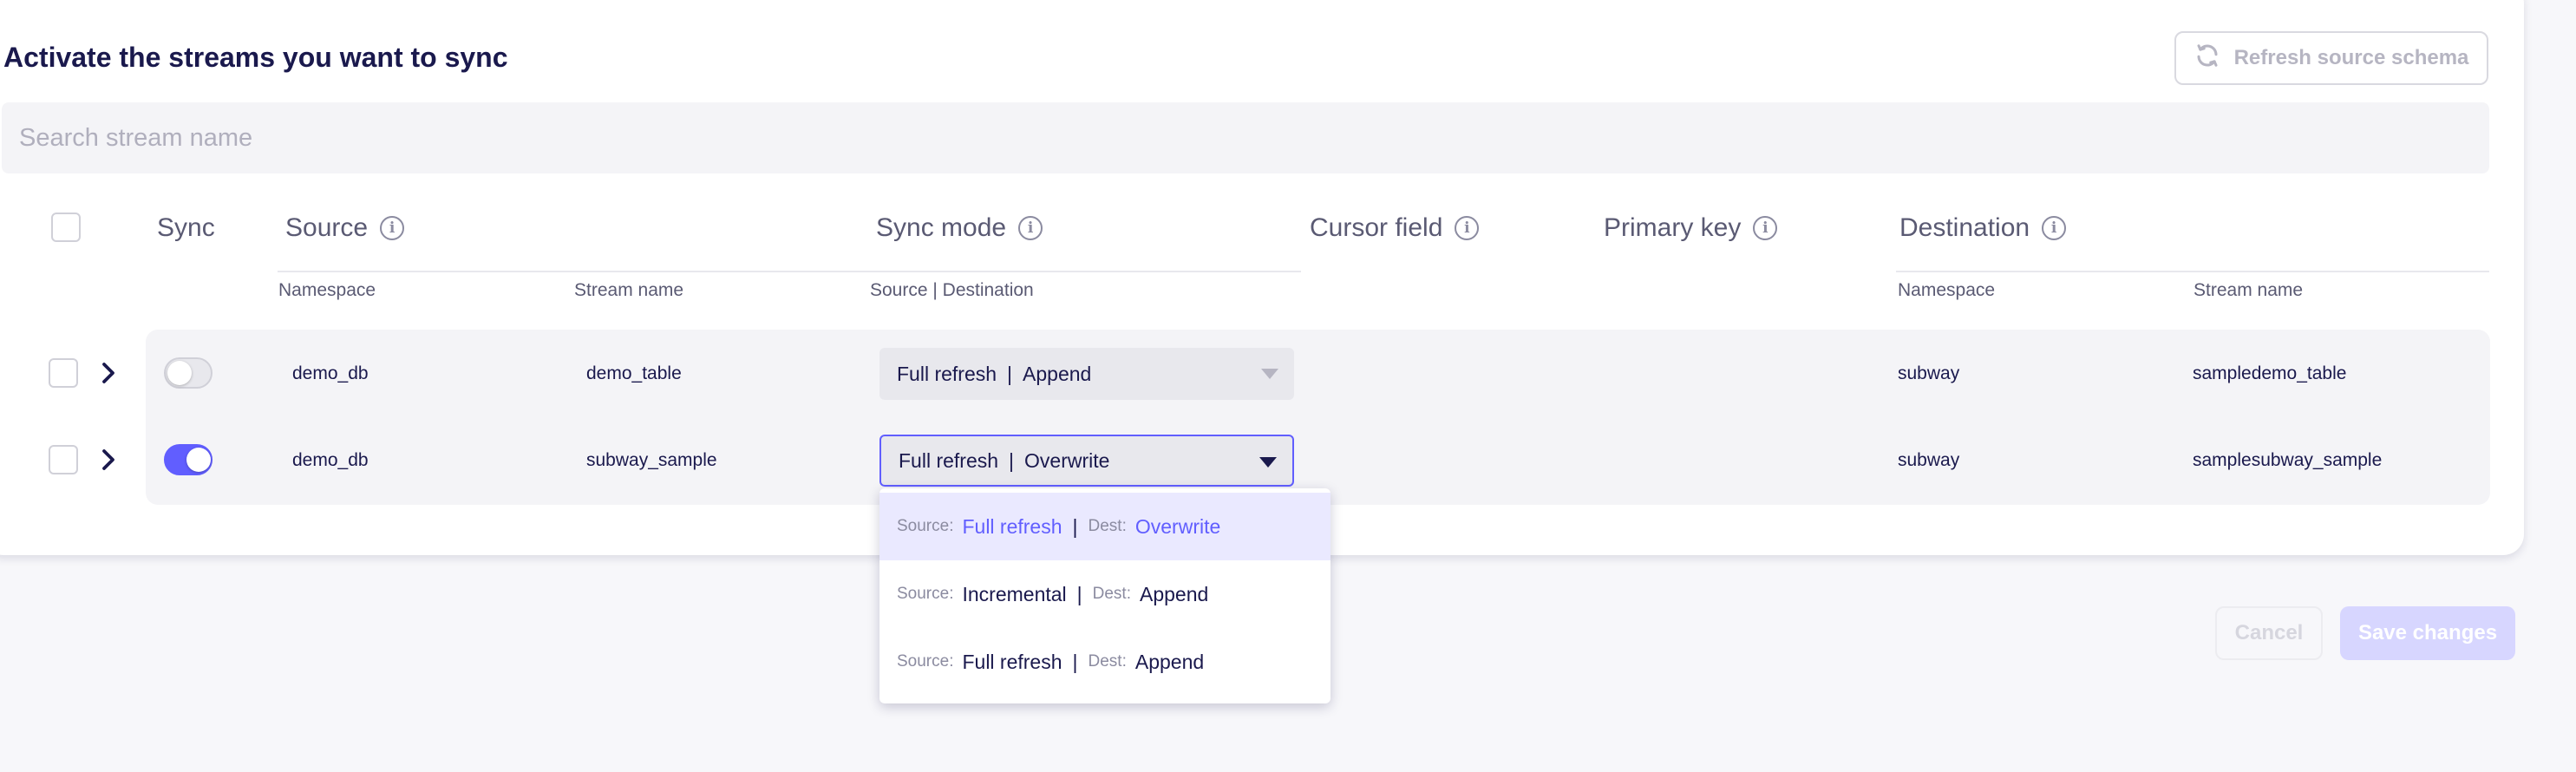  Describe the element at coordinates (1947, 290) in the screenshot. I see `subheader-dest-namespace: Namespace` at that location.